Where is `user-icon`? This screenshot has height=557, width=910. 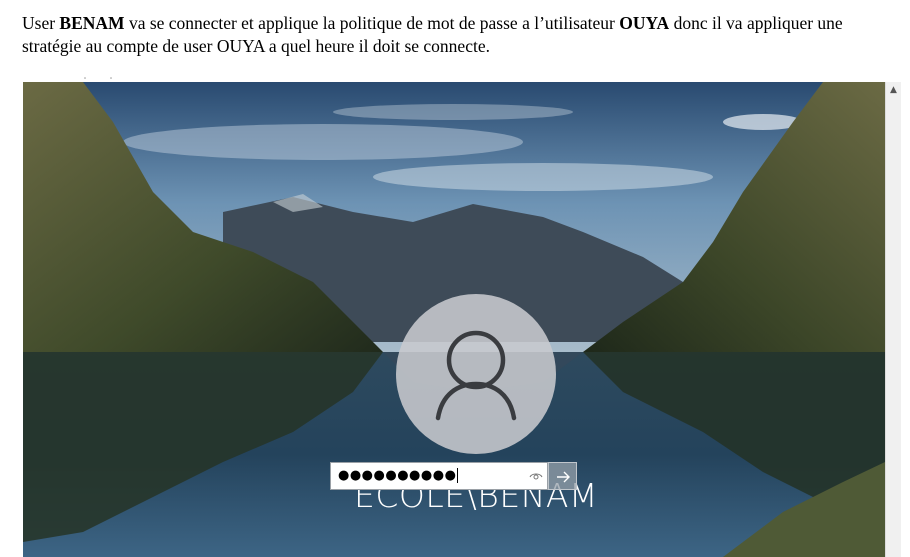
user-icon is located at coordinates (476, 375).